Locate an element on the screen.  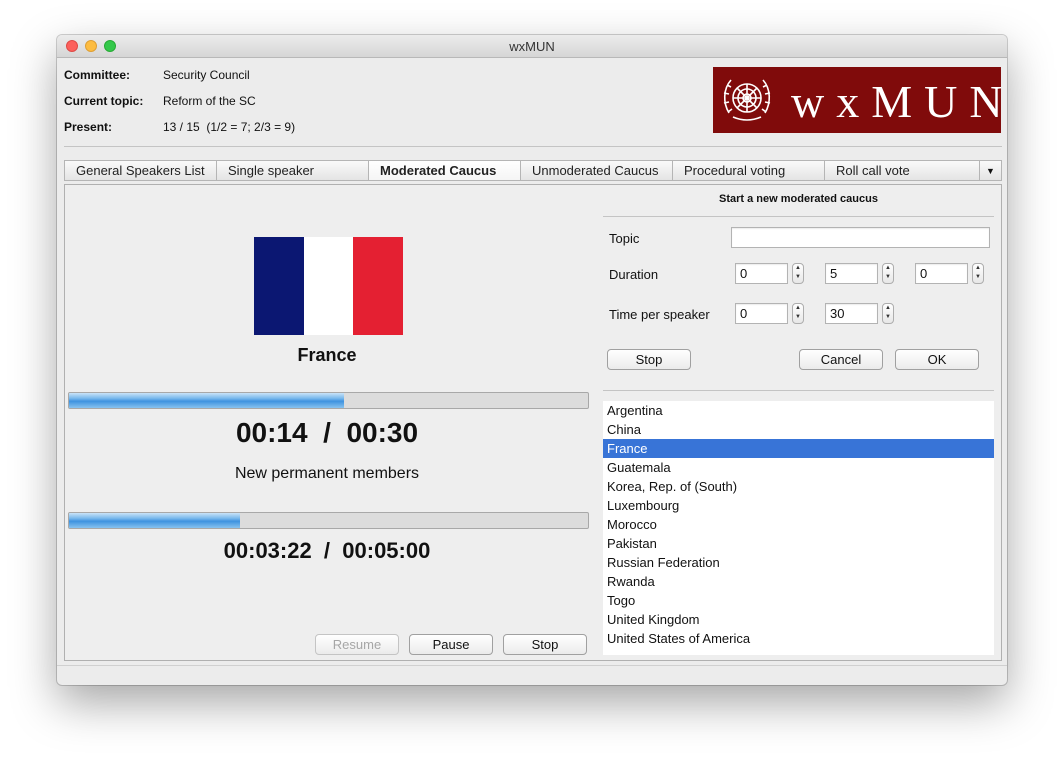
flag-stripe-blue is located at coordinates (279, 286).